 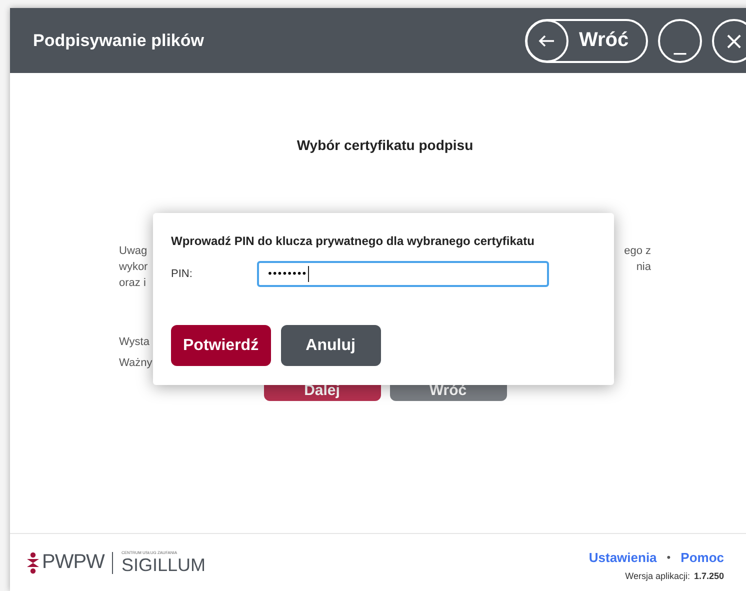 I want to click on dialog-title: Wprowadź PIN do klucza prywatnego dla wybranego certyfikatu, so click(x=353, y=241).